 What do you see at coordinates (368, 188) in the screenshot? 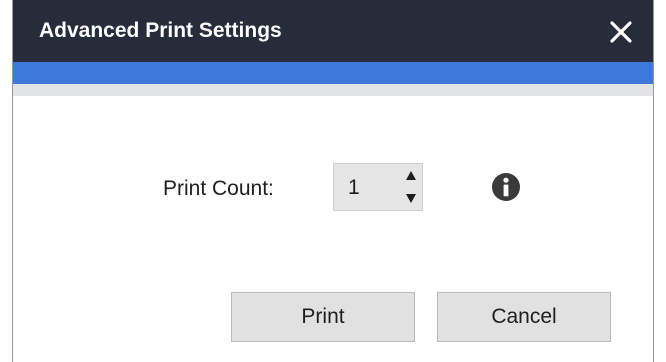
I see `print-count-input` at bounding box center [368, 188].